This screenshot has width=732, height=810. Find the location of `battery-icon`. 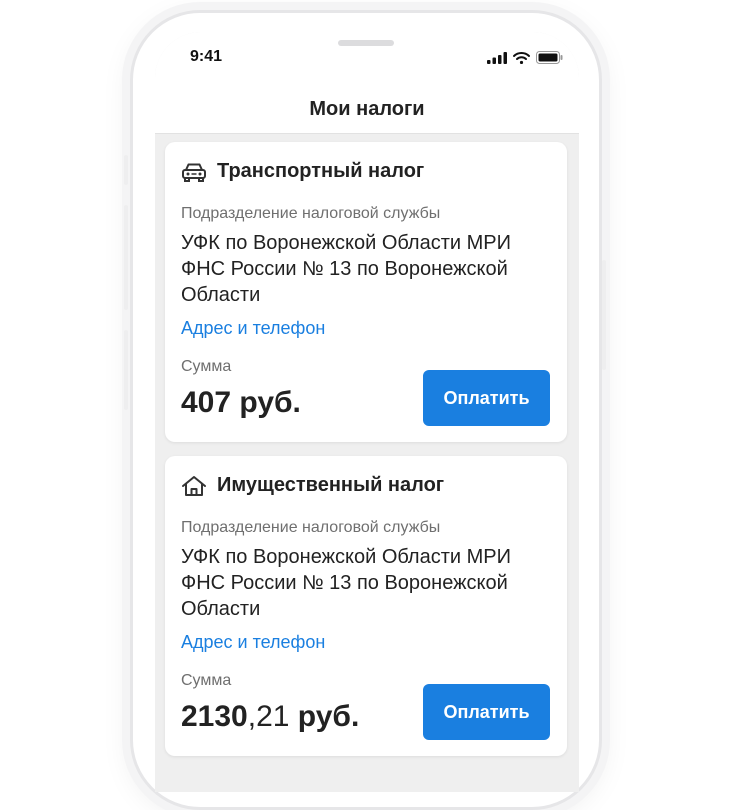

battery-icon is located at coordinates (549, 57).